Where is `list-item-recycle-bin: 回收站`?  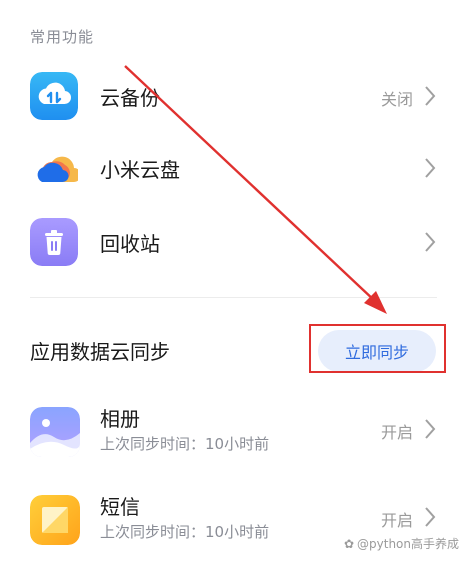
list-item-recycle-bin: 回收站 is located at coordinates (233, 242).